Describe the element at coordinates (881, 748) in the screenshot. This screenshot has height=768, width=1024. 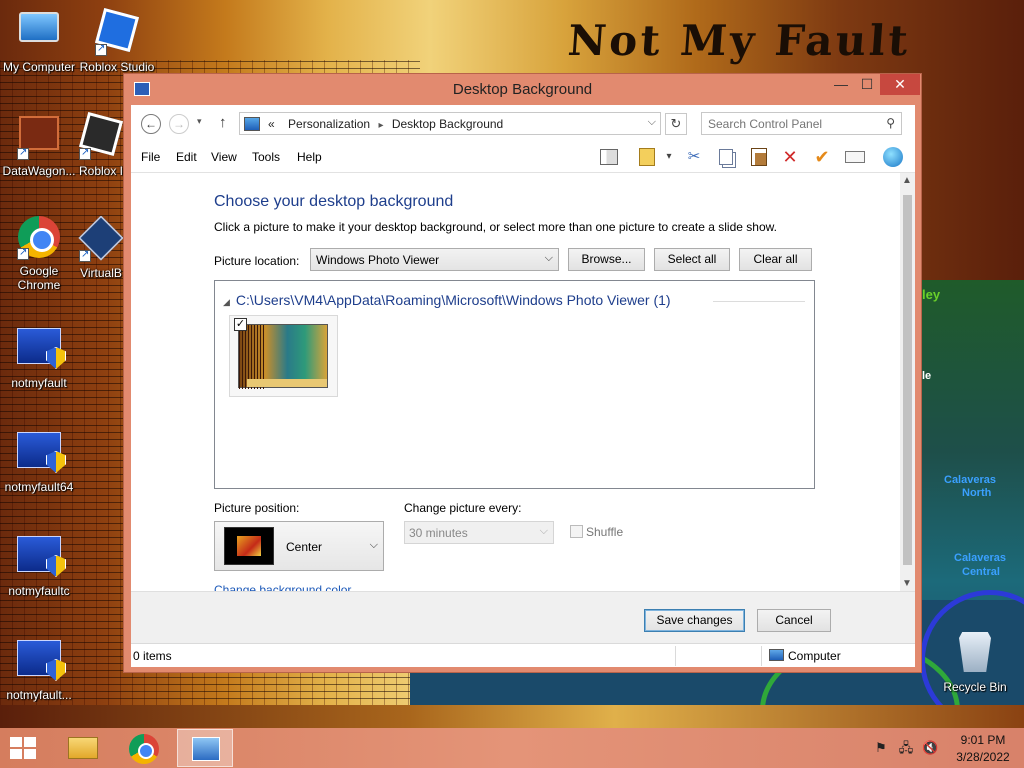
I see `action-center-flag-icon: ⚑` at that location.